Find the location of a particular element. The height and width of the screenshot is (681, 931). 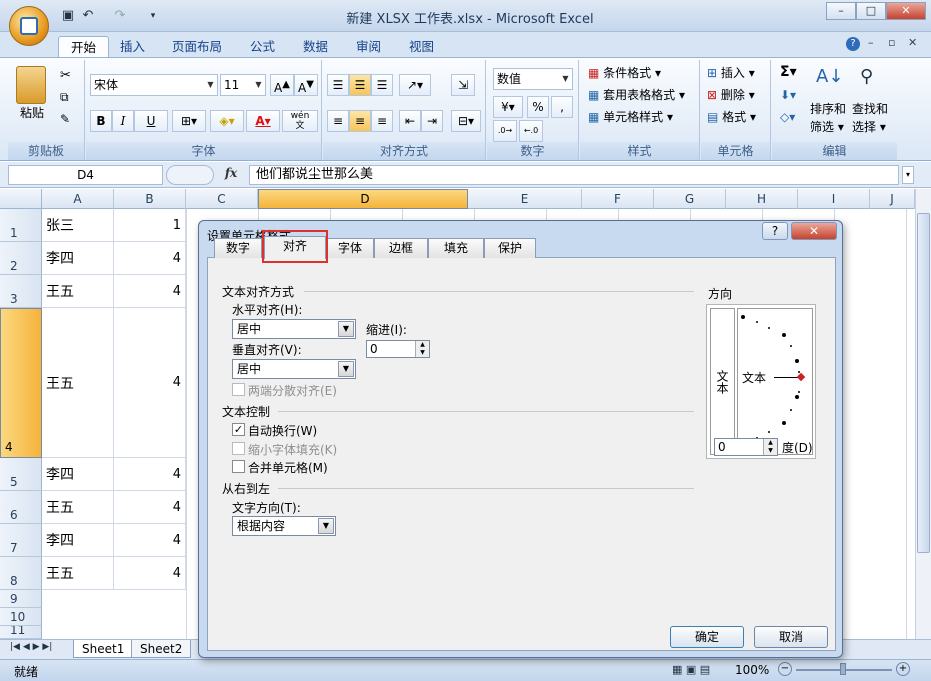

shrink-font-icon: A▼ is located at coordinates (306, 85).